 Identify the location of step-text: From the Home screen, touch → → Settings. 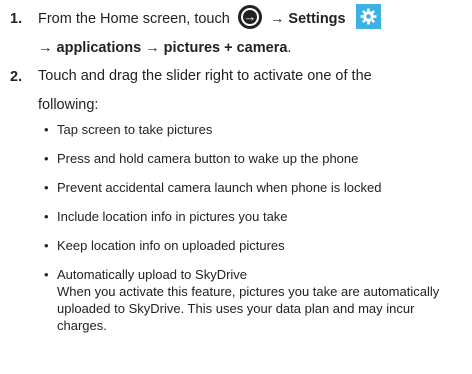
(252, 33).